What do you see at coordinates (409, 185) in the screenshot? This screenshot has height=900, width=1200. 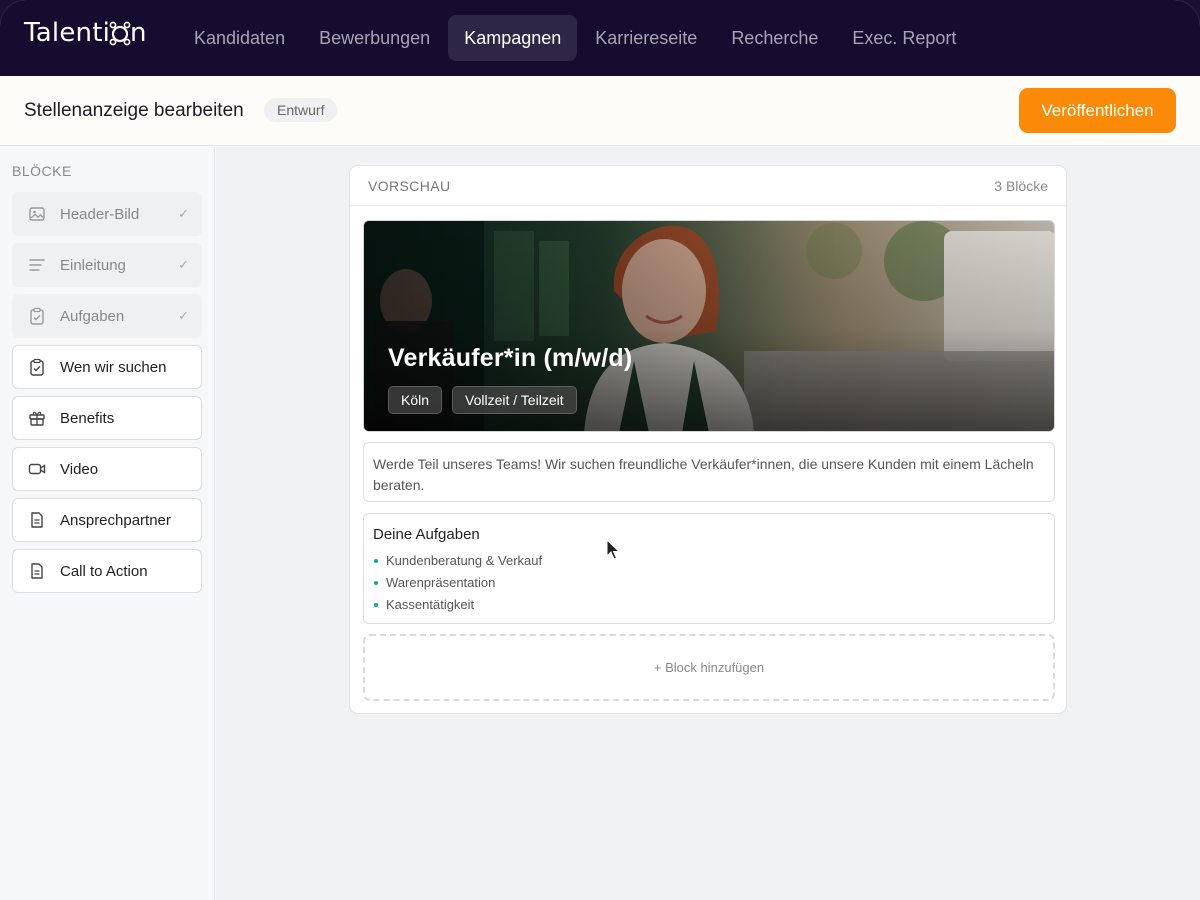 I see `preview-label: VORSCHAU` at bounding box center [409, 185].